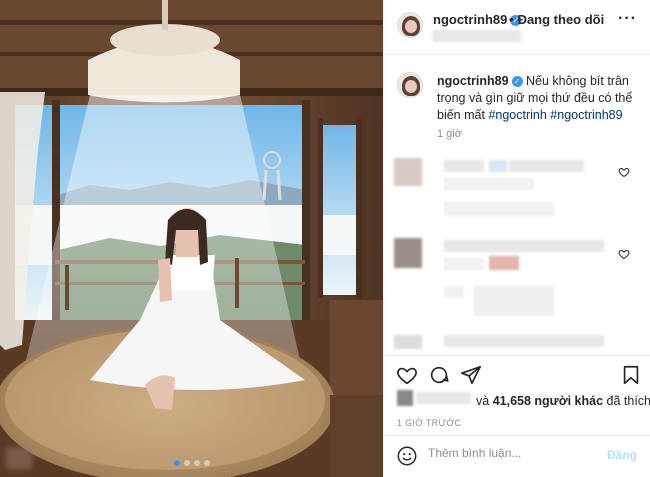 The width and height of the screenshot is (650, 477). I want to click on likes-suffix: đã thích, so click(628, 401).